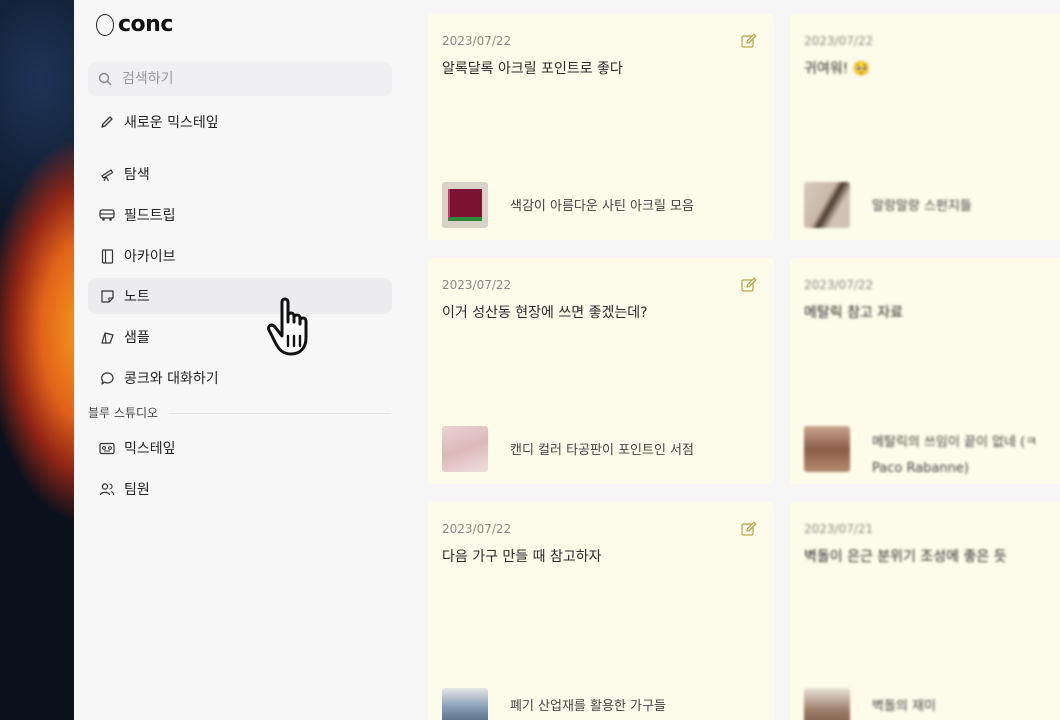 Image resolution: width=1060 pixels, height=720 pixels. Describe the element at coordinates (240, 448) in the screenshot. I see `sidebar-item-mixtape: 믹스테잎` at that location.